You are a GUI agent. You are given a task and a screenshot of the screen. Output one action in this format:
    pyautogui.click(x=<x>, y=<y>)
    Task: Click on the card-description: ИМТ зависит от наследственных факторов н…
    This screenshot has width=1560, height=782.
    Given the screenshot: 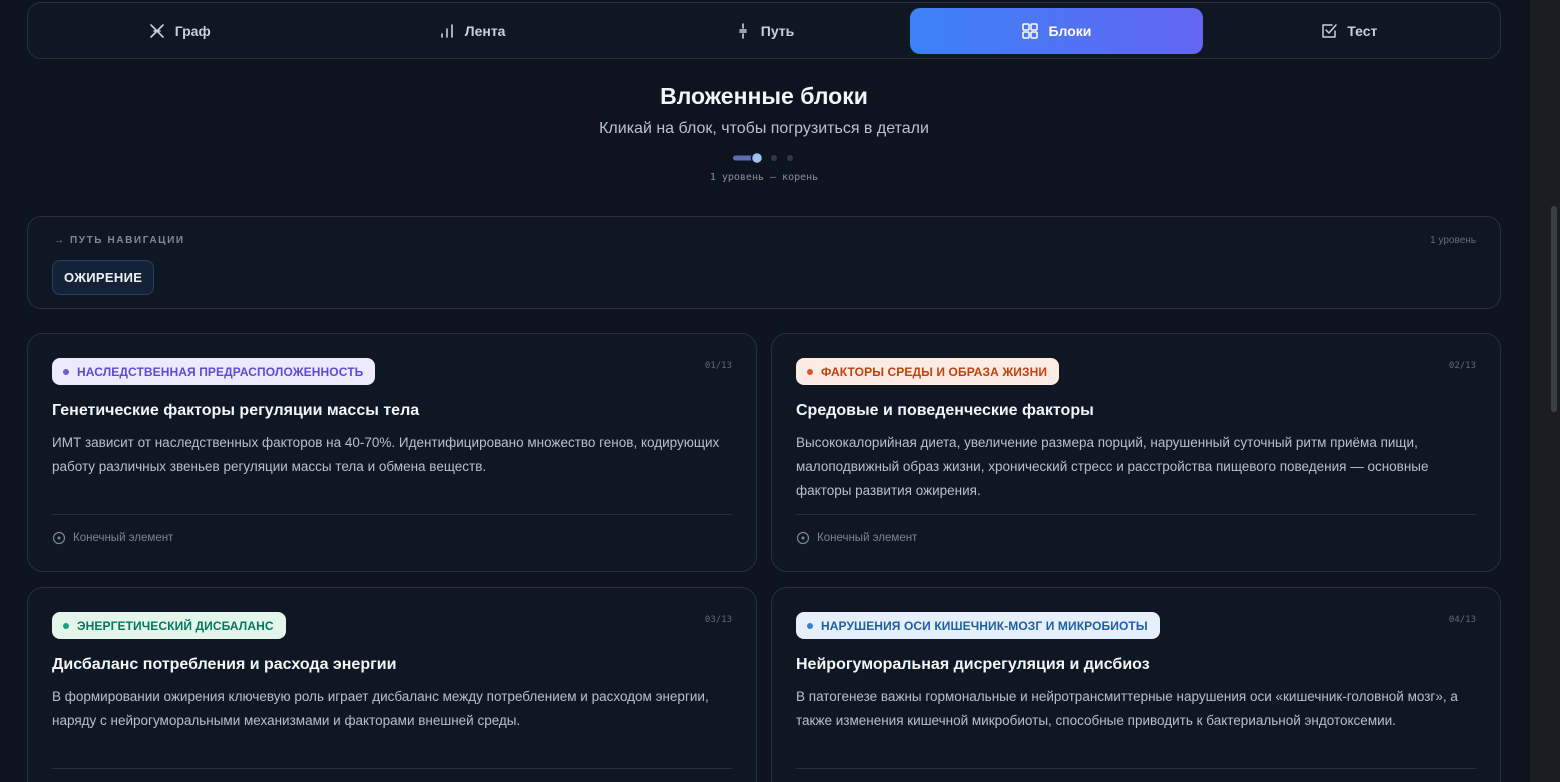 What is the action you would take?
    pyautogui.click(x=386, y=454)
    